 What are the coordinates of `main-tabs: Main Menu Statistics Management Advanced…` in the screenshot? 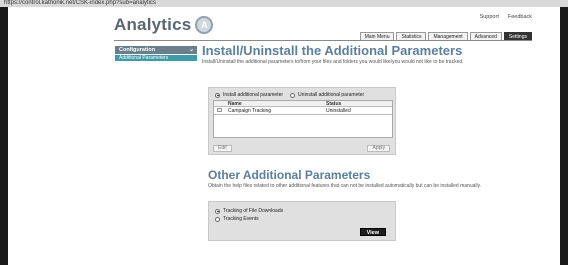 It's located at (445, 36).